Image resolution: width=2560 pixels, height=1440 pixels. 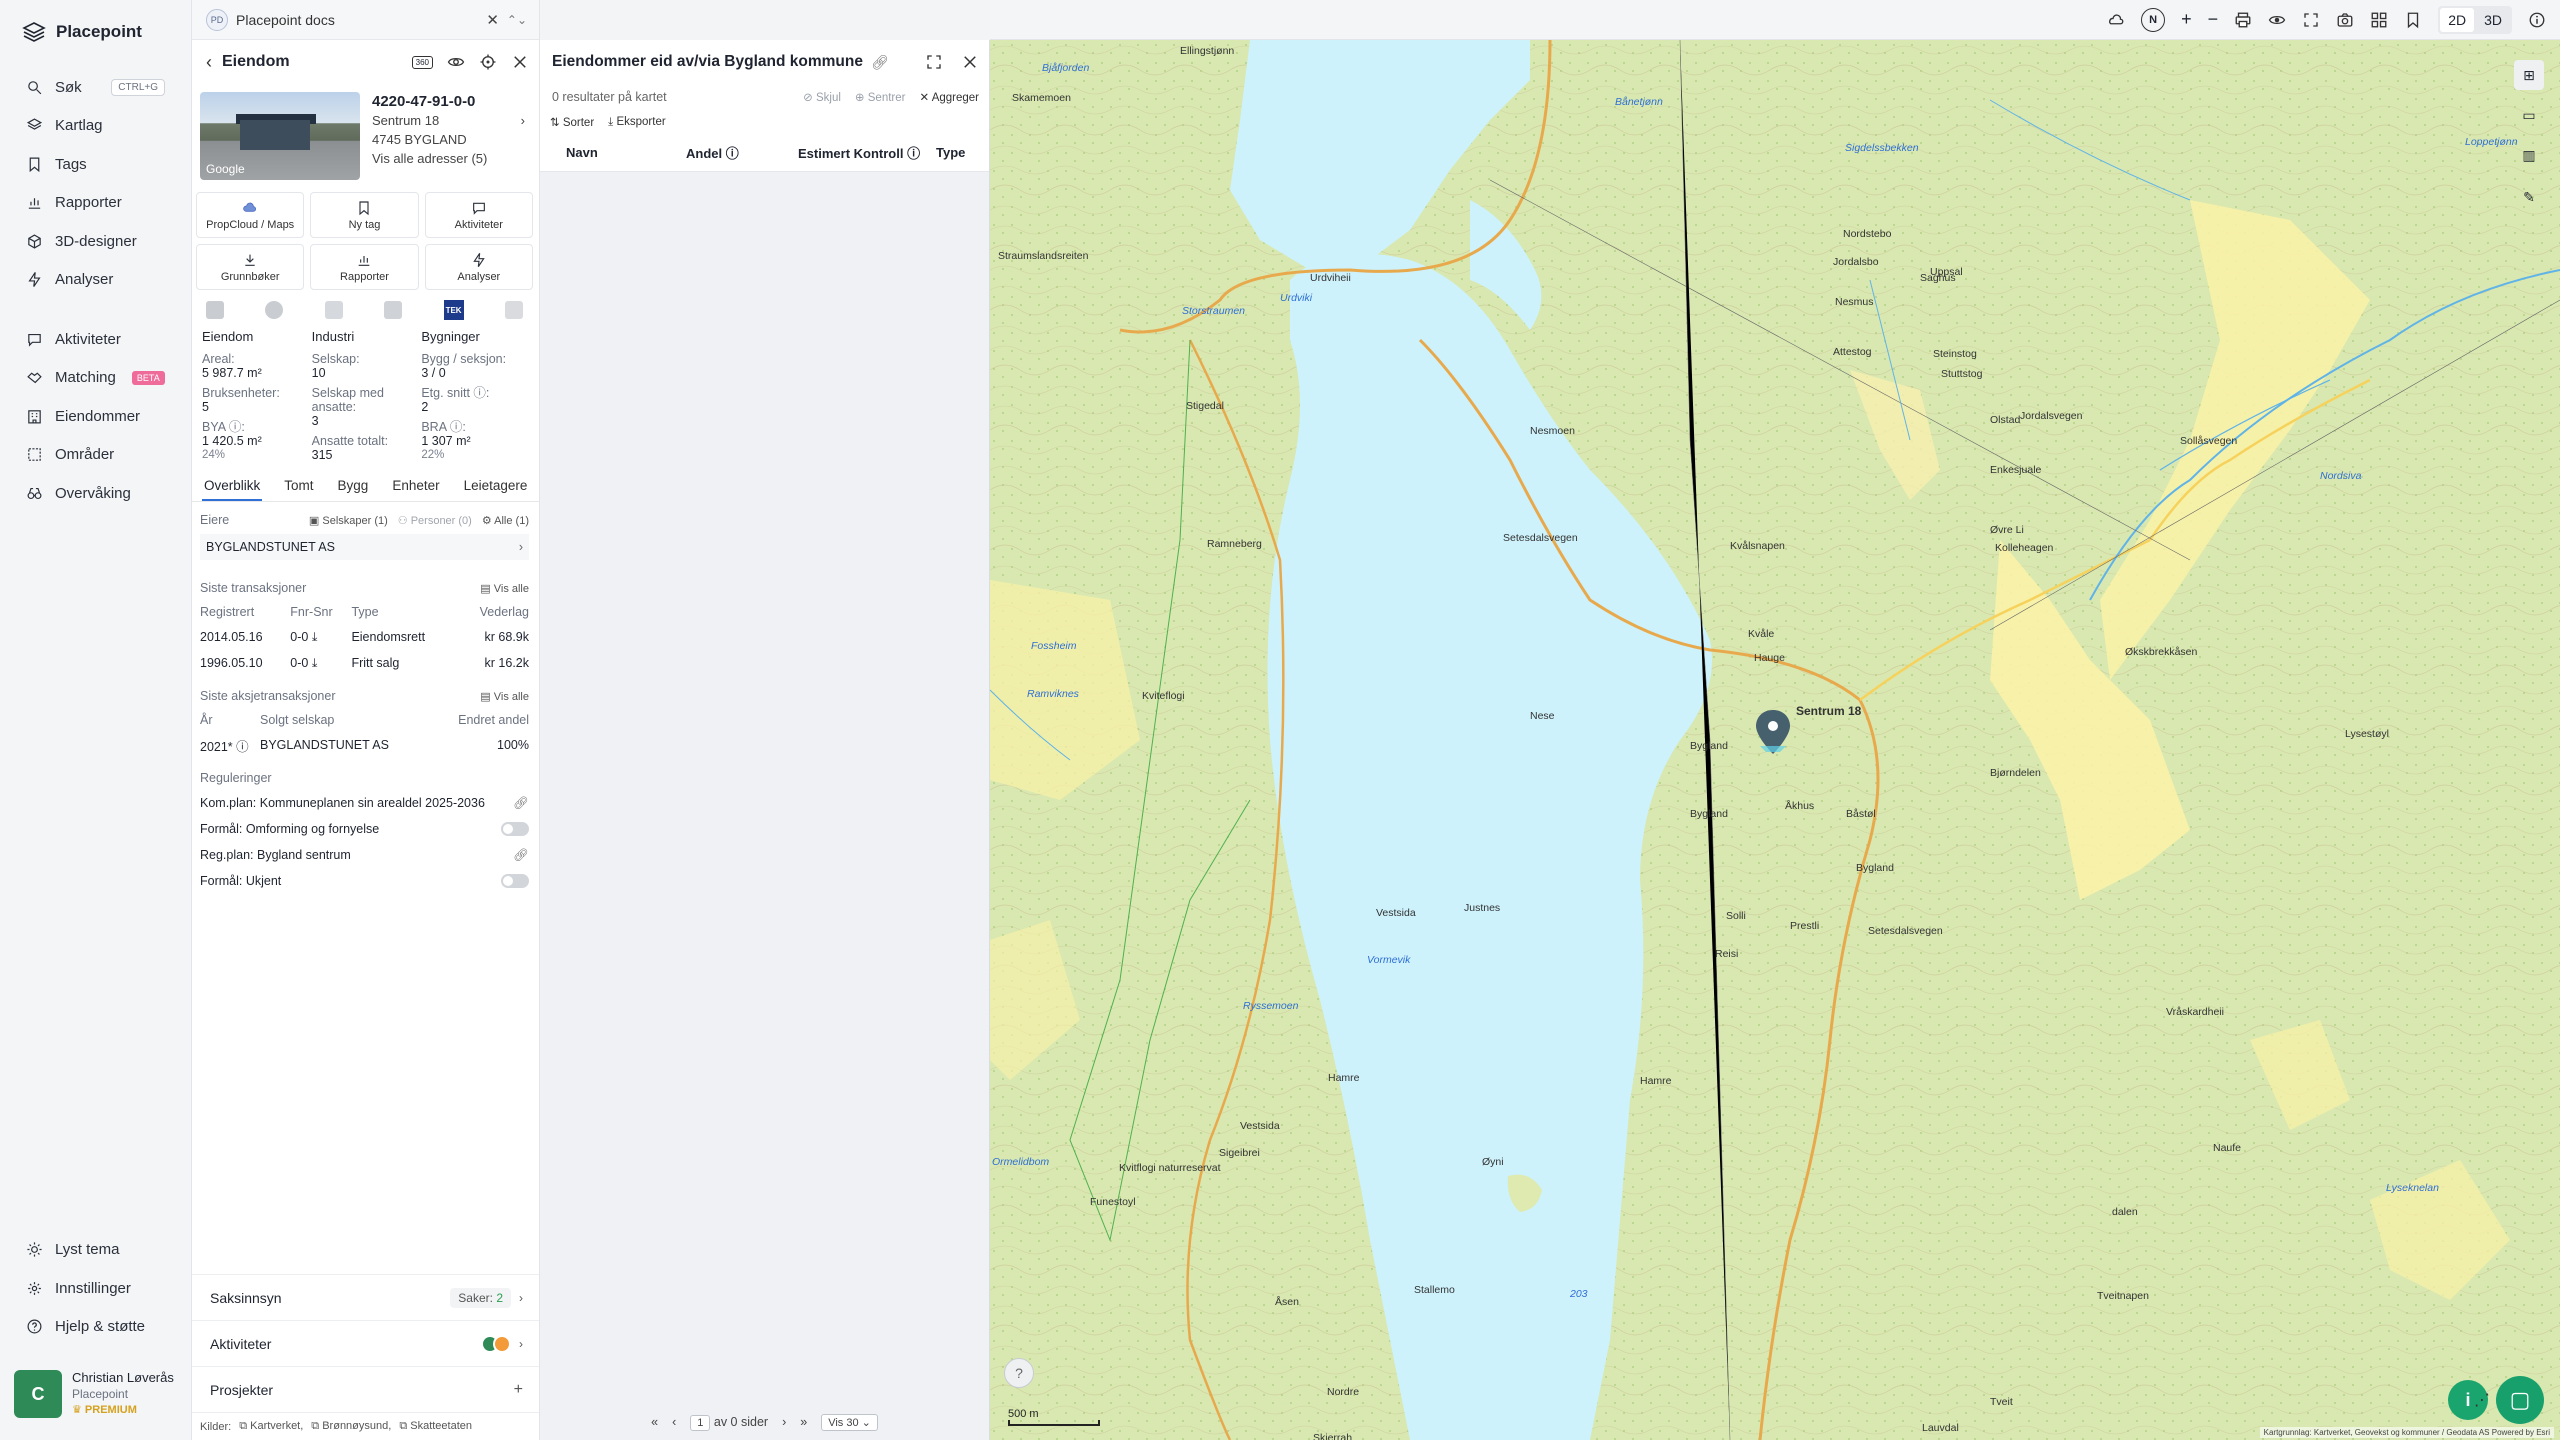 I want to click on docs-title: Placepoint docs, so click(x=285, y=20).